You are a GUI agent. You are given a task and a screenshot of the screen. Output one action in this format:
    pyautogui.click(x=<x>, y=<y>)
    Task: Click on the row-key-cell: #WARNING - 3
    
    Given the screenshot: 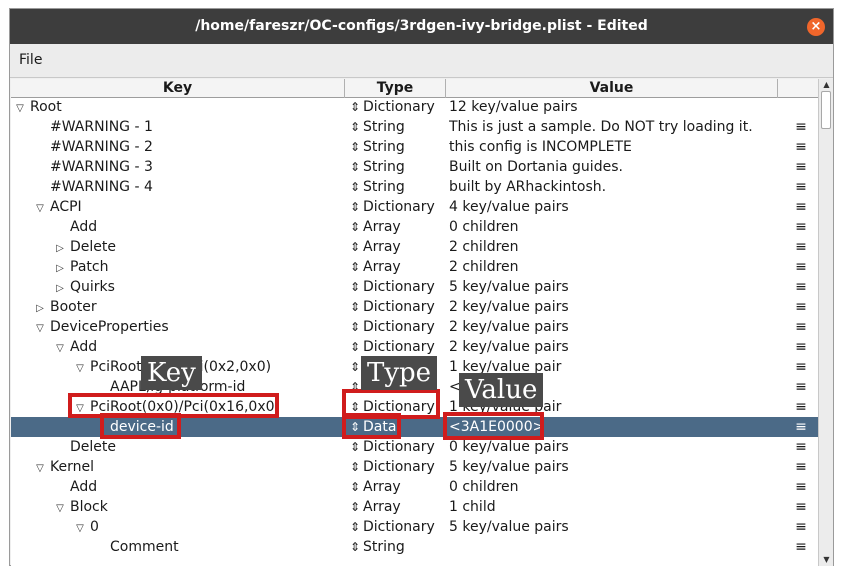 What is the action you would take?
    pyautogui.click(x=93, y=167)
    